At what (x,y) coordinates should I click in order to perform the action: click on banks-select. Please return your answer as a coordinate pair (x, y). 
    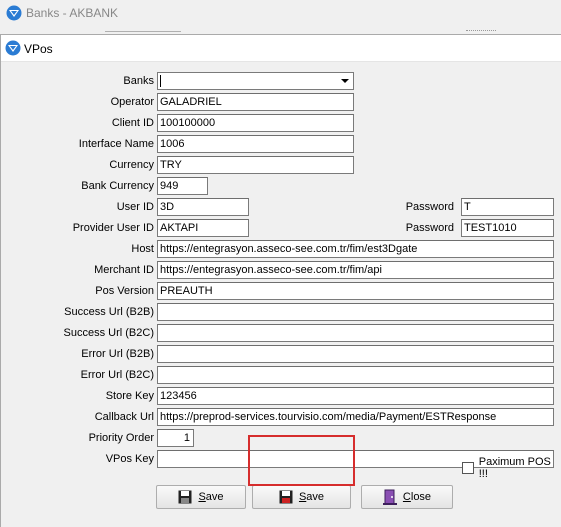
    Looking at the image, I should click on (255, 81).